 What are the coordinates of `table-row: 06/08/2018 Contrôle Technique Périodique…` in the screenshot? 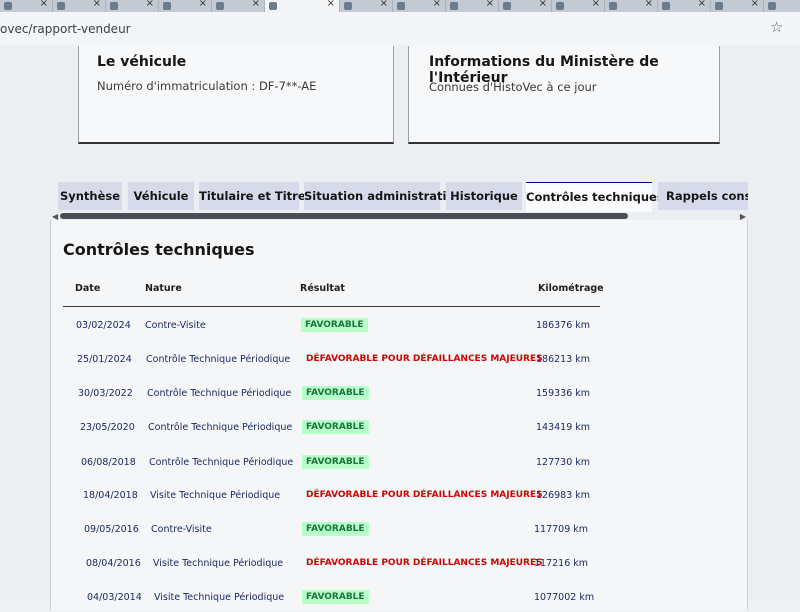 It's located at (399, 466).